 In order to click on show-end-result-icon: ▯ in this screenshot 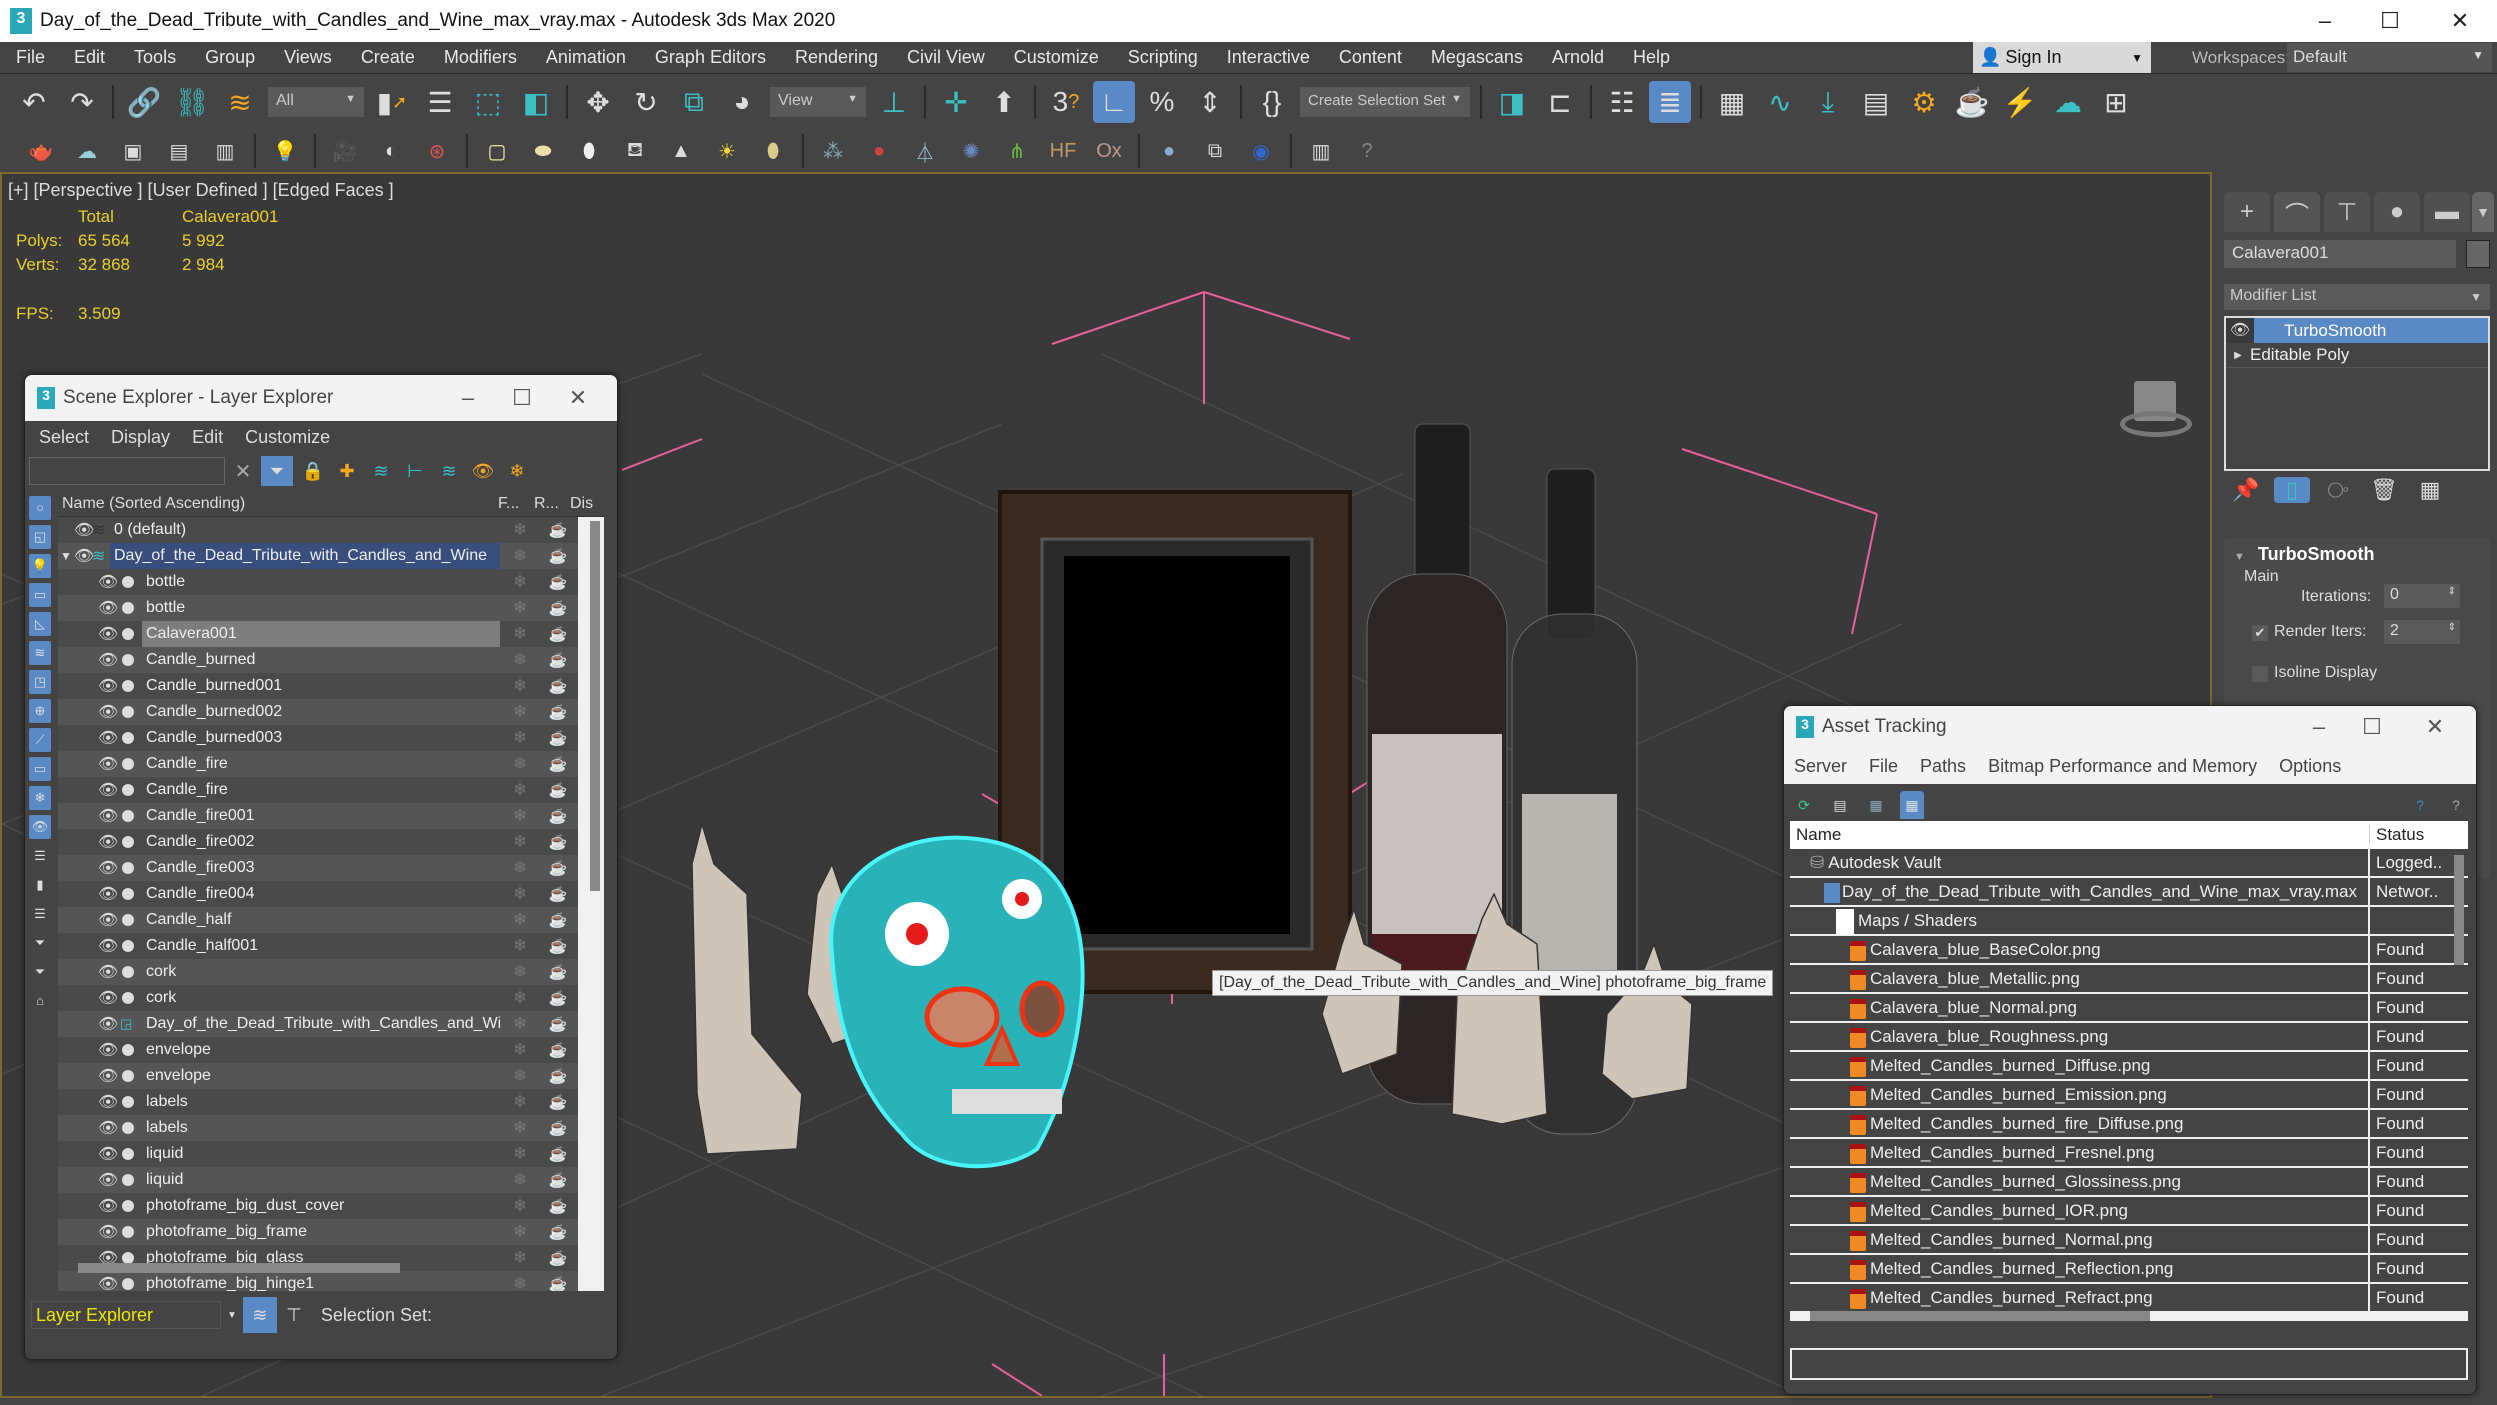, I will do `click(2292, 490)`.